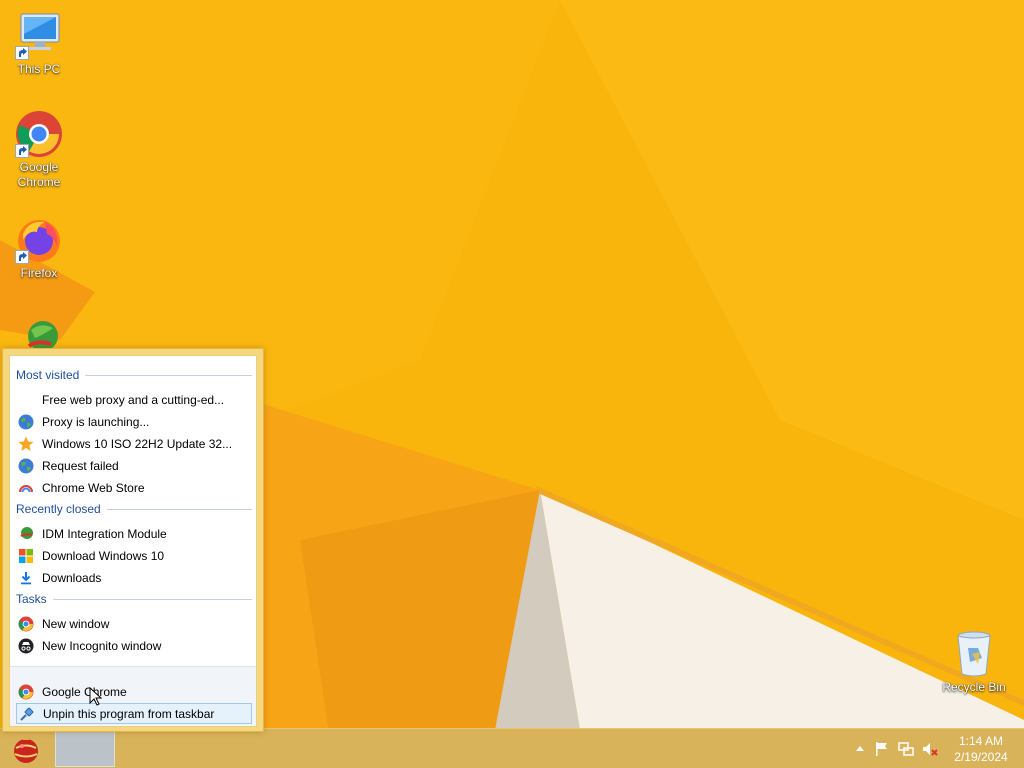 This screenshot has width=1024, height=768. I want to click on jump-item-idm-integration: IDM Integration Module, so click(134, 533).